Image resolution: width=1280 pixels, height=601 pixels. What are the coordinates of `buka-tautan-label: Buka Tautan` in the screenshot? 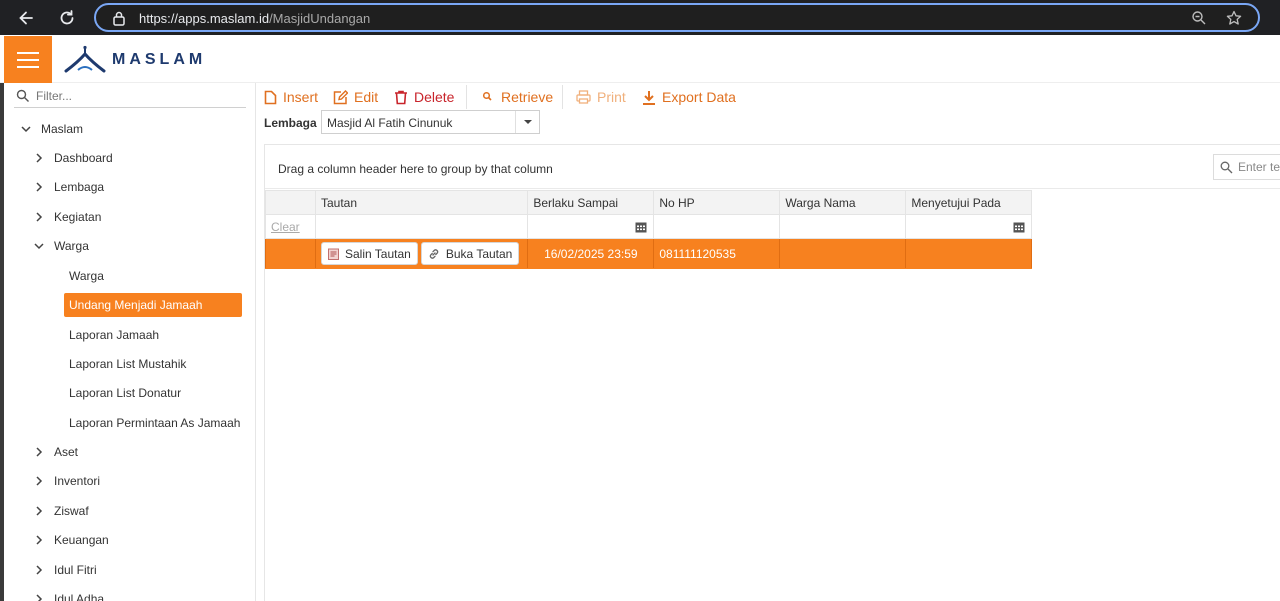 It's located at (479, 253).